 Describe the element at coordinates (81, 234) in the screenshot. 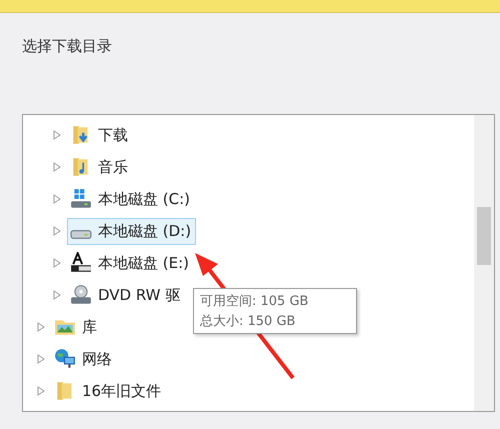

I see `drive-icon` at that location.